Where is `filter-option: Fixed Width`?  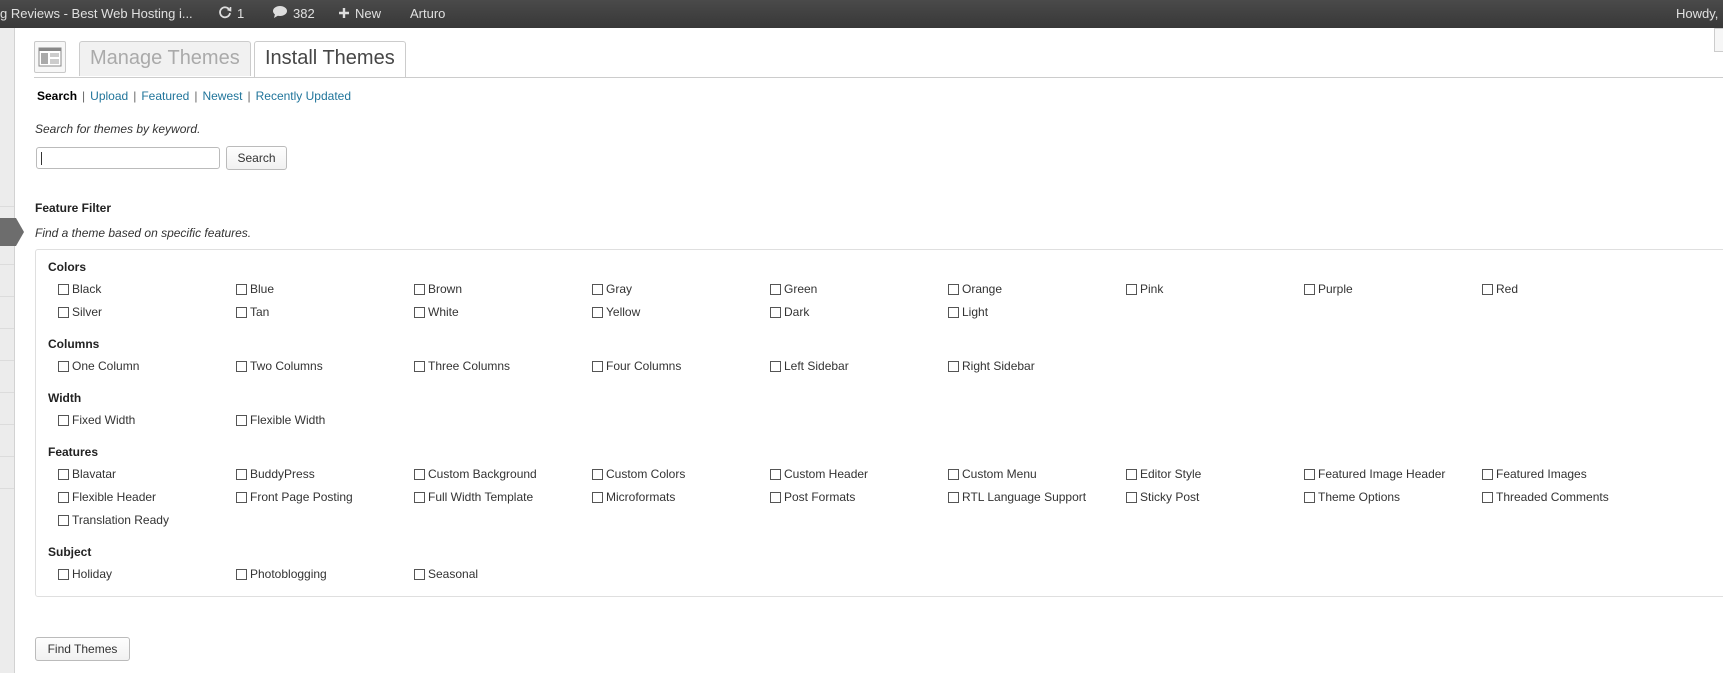
filter-option: Fixed Width is located at coordinates (96, 421).